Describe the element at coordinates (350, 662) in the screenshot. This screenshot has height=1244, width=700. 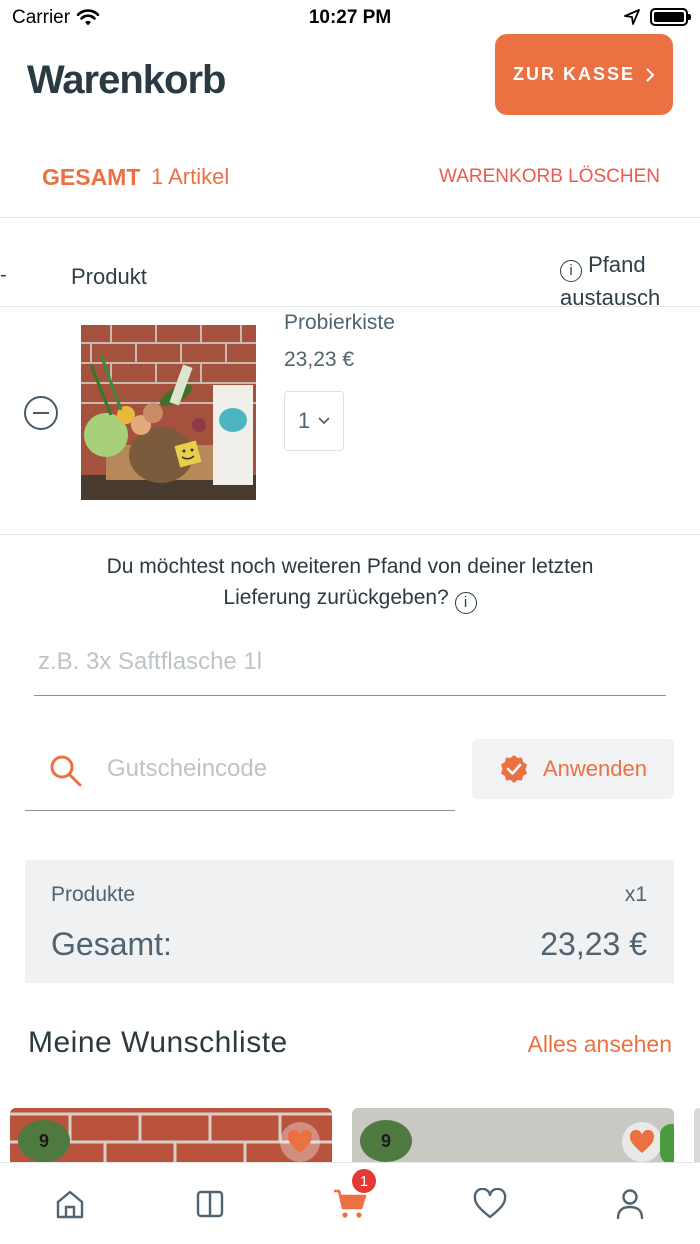
I see `deposit-return-input` at that location.